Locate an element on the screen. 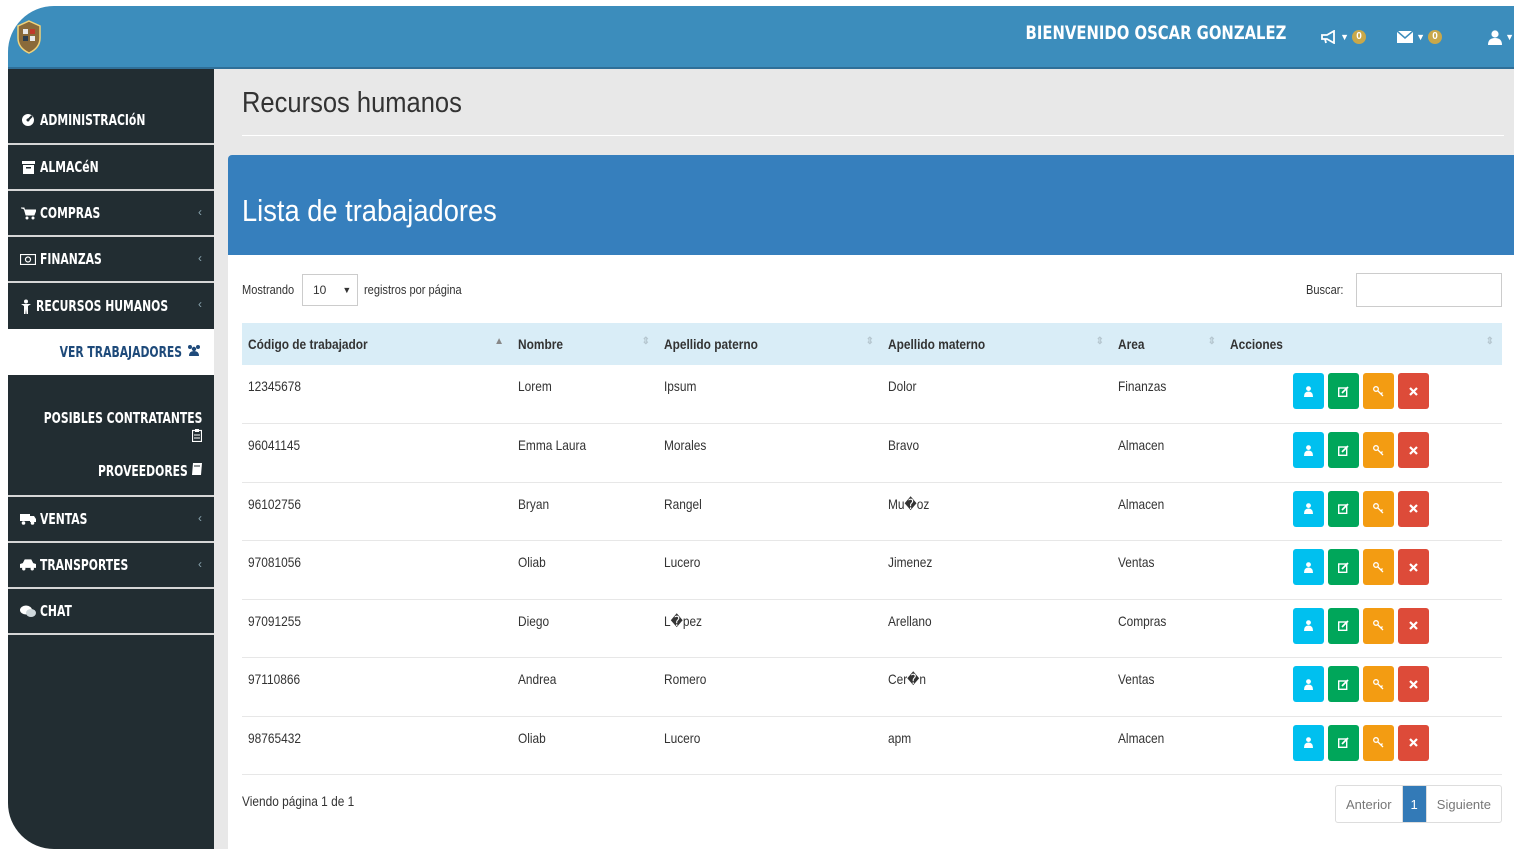  sidebar-subitem-proveedores: PROVEEDORES is located at coordinates (111, 472).